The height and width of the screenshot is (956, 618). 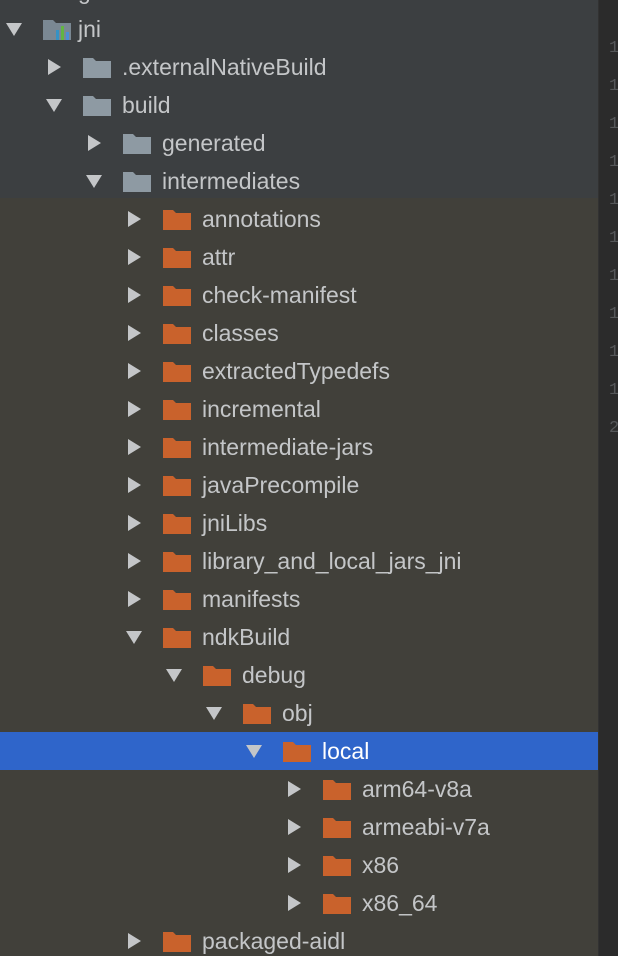 I want to click on tree-row-build: build, so click(x=299, y=105).